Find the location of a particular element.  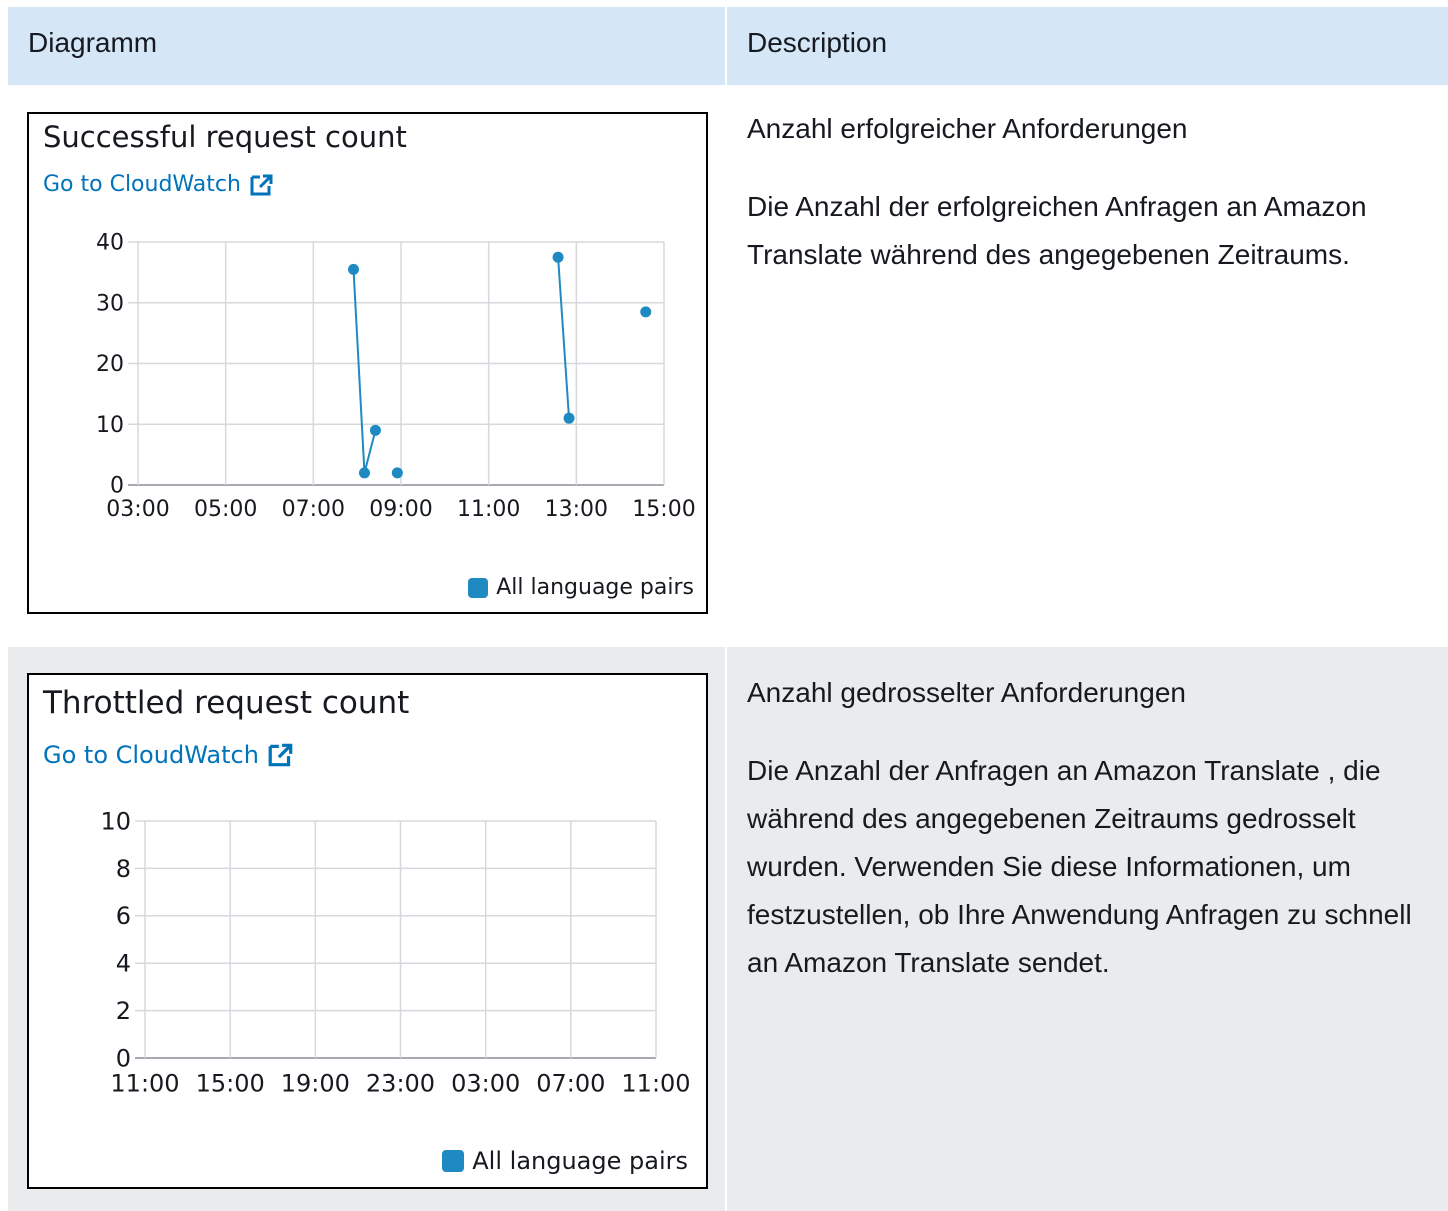

y-tick-label: 6 is located at coordinates (123, 916).